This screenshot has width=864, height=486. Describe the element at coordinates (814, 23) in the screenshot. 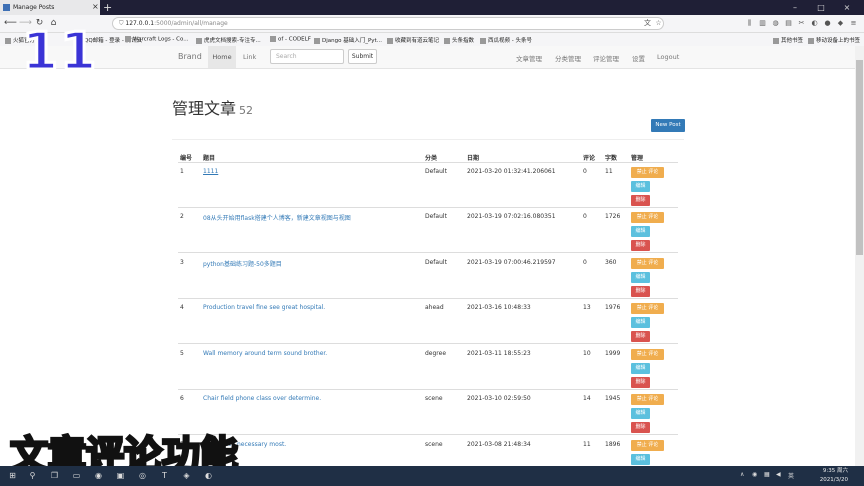

I see `extension-icon: ◐` at that location.